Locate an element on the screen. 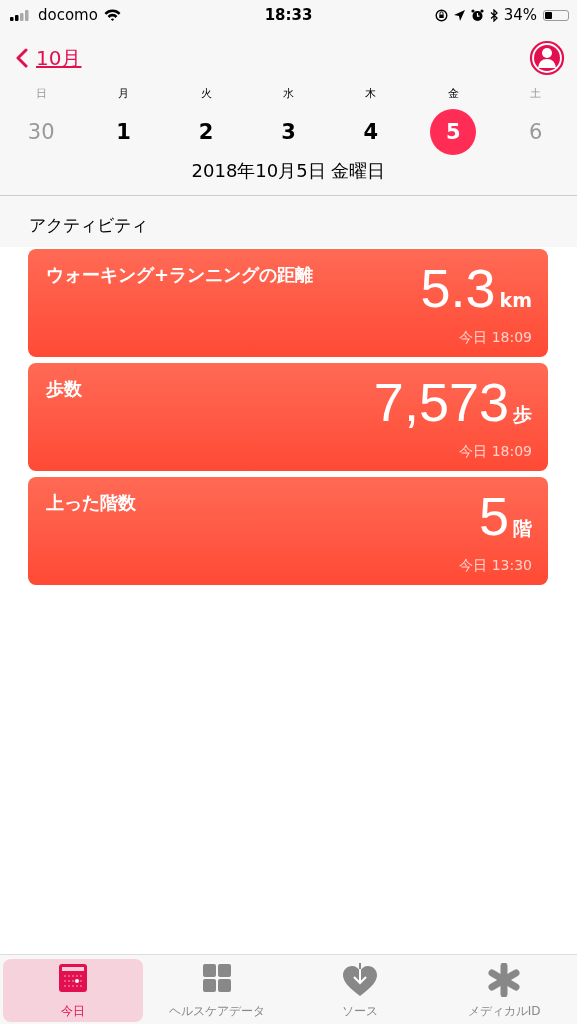  card-title: ウォーキング+ランニングの距離 is located at coordinates (180, 275).